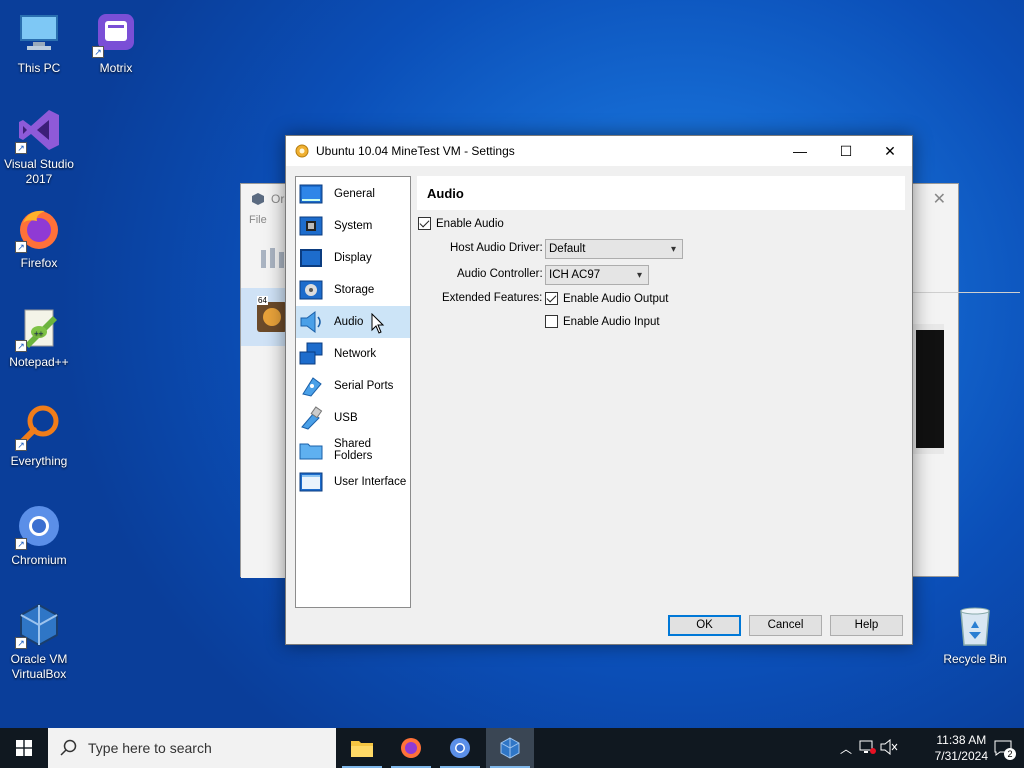 The image size is (1024, 768). I want to click on help-button: Help, so click(866, 625).